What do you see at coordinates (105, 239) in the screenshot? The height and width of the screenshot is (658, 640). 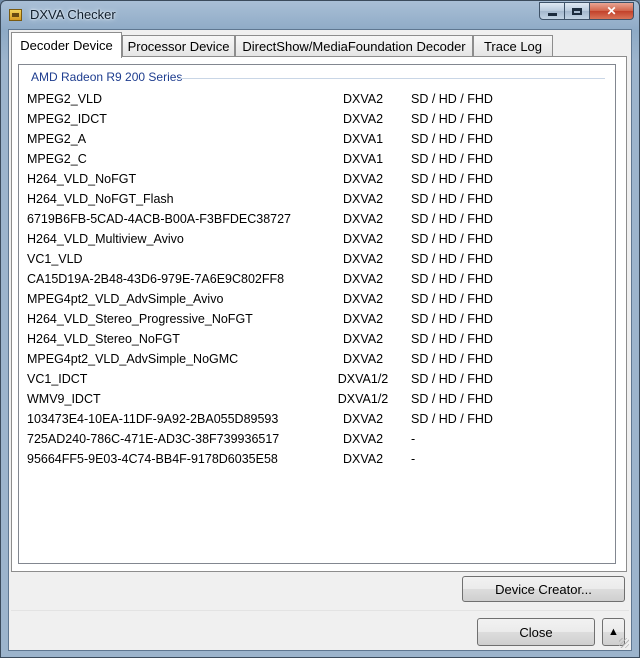 I see `decoder-name: H264_VLD_Multiview_Avivo` at bounding box center [105, 239].